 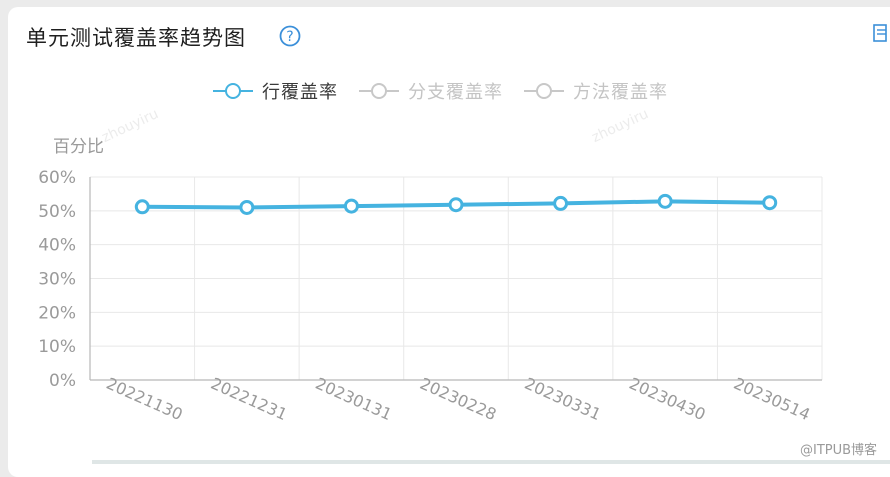 I want to click on x-tick-label: 20230131, so click(x=354, y=399).